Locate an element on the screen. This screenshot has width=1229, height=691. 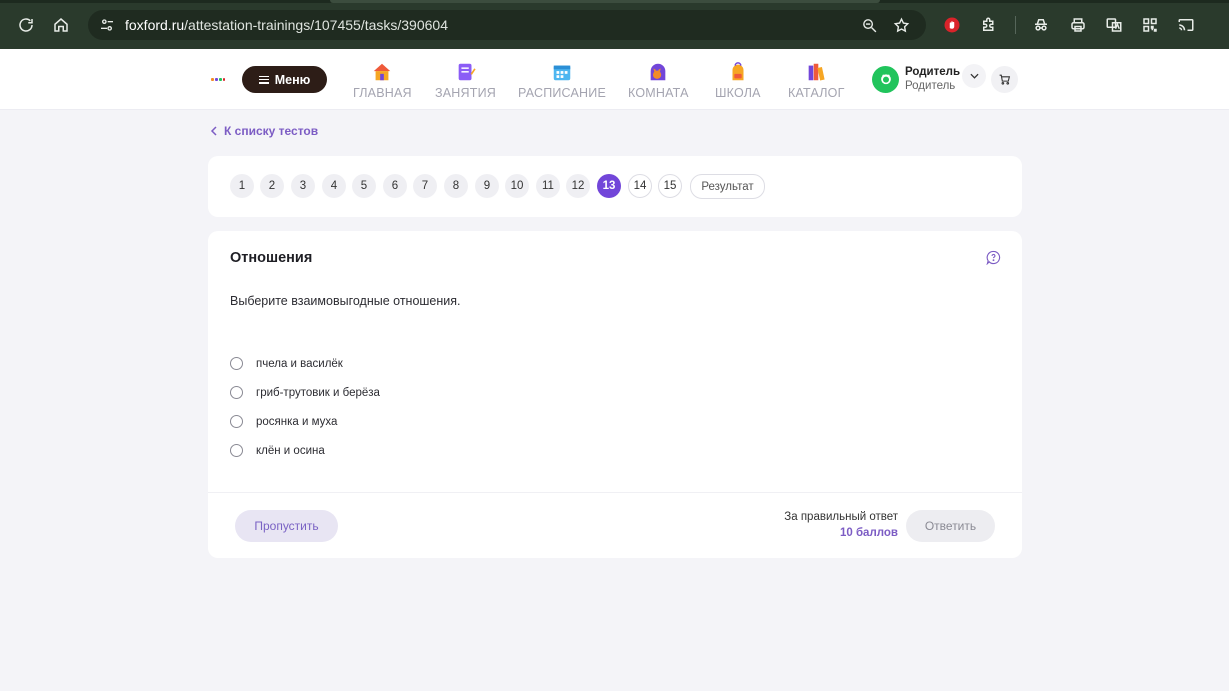
answer-option-label: гриб-трутовик и берёза is located at coordinates (318, 392).